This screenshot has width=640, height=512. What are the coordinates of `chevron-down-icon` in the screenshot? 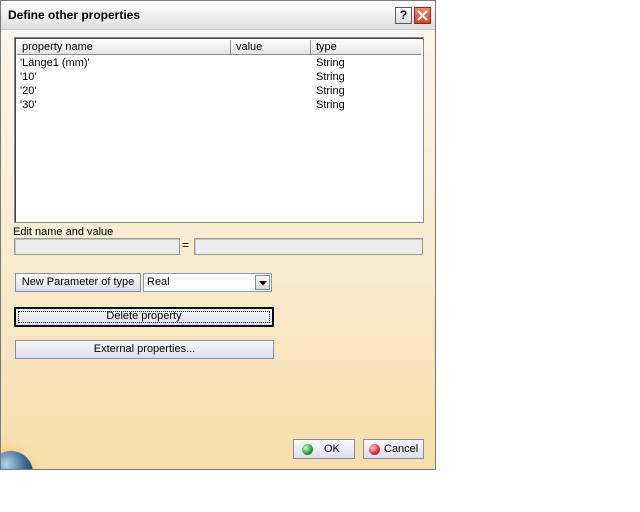 It's located at (263, 283).